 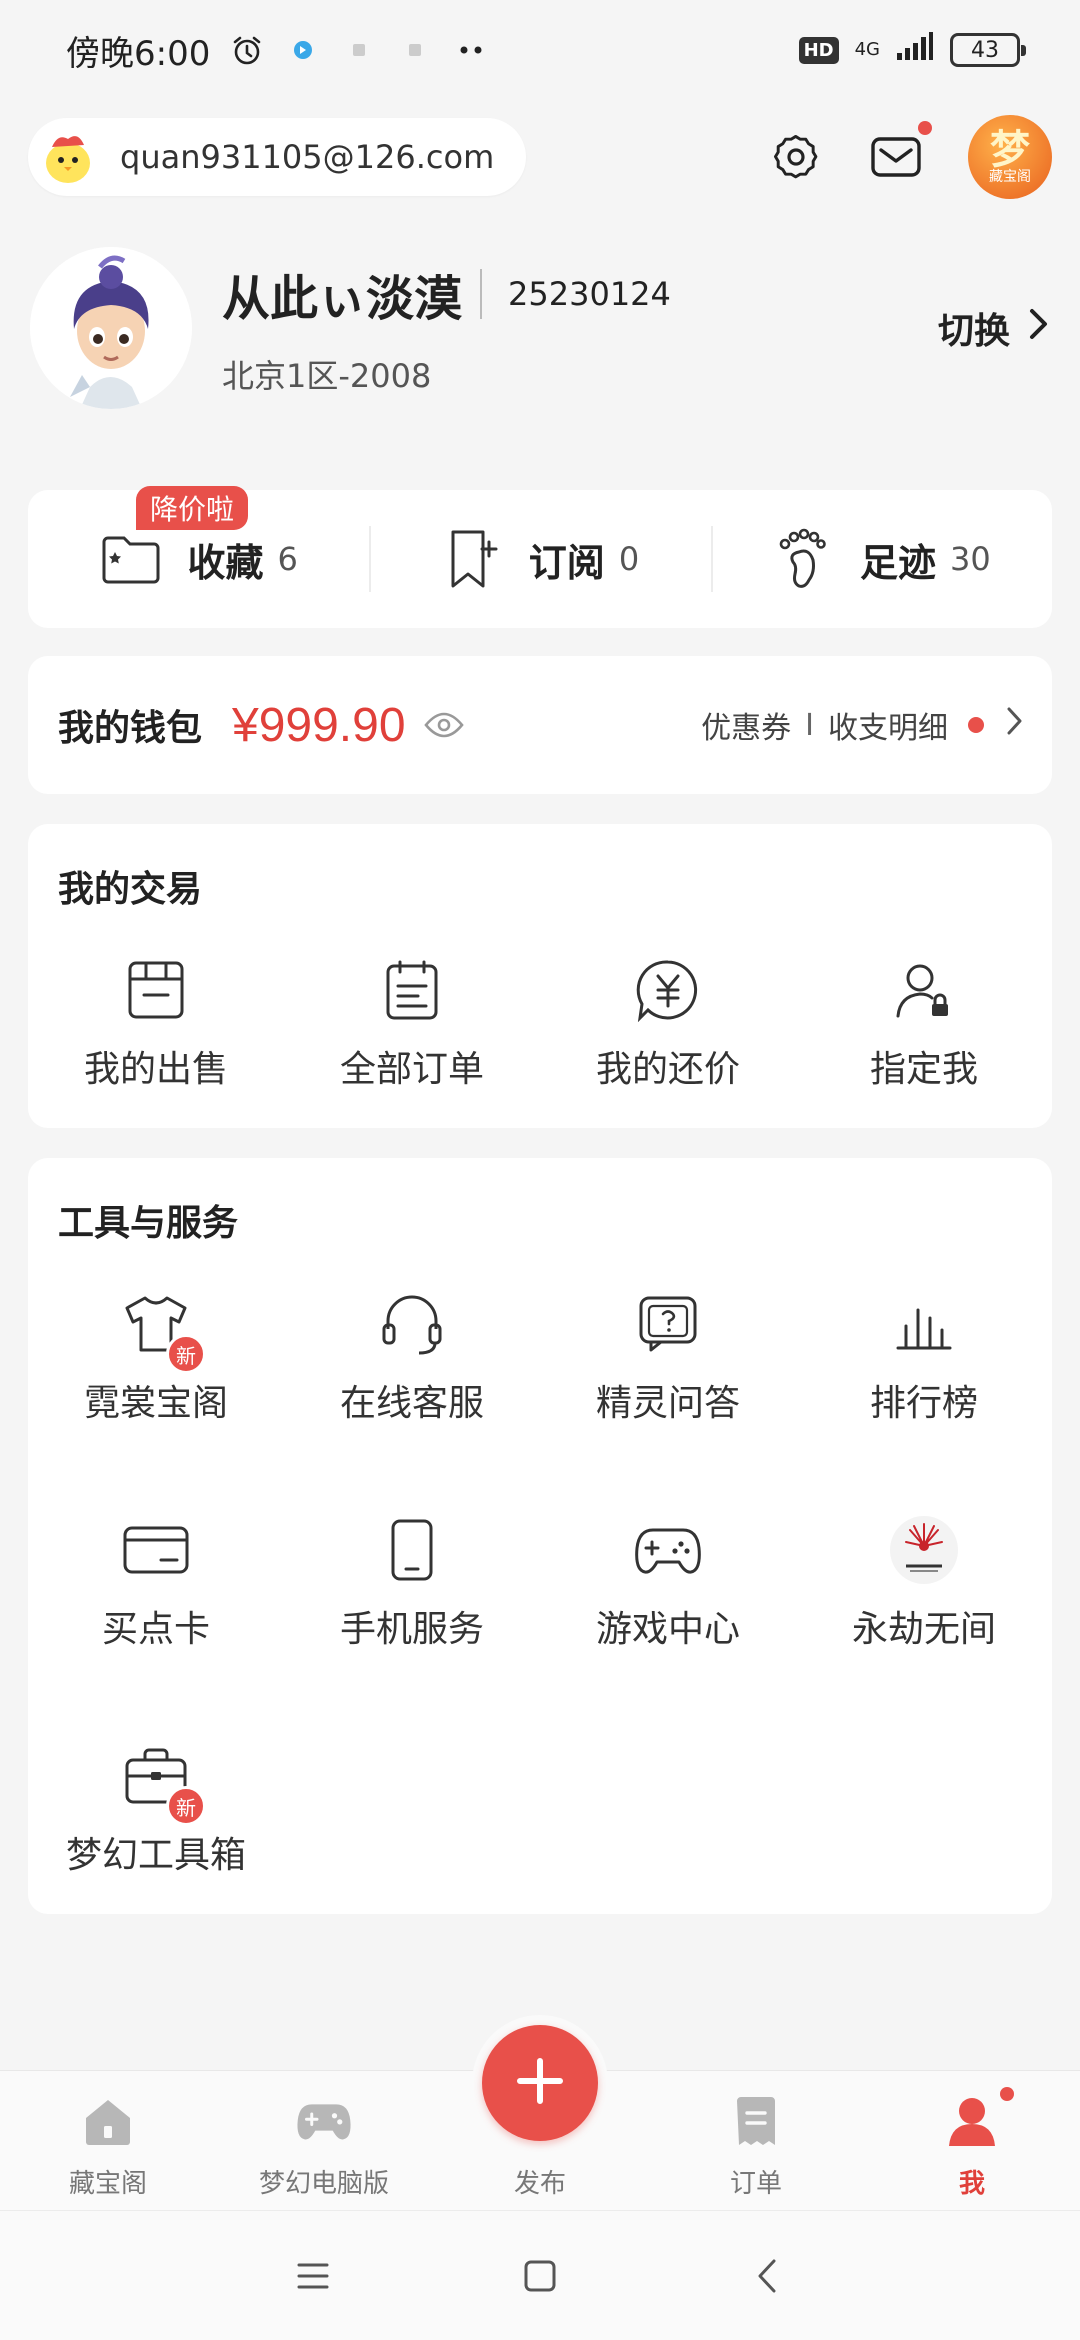 I want to click on stat-count: 0, so click(x=629, y=559).